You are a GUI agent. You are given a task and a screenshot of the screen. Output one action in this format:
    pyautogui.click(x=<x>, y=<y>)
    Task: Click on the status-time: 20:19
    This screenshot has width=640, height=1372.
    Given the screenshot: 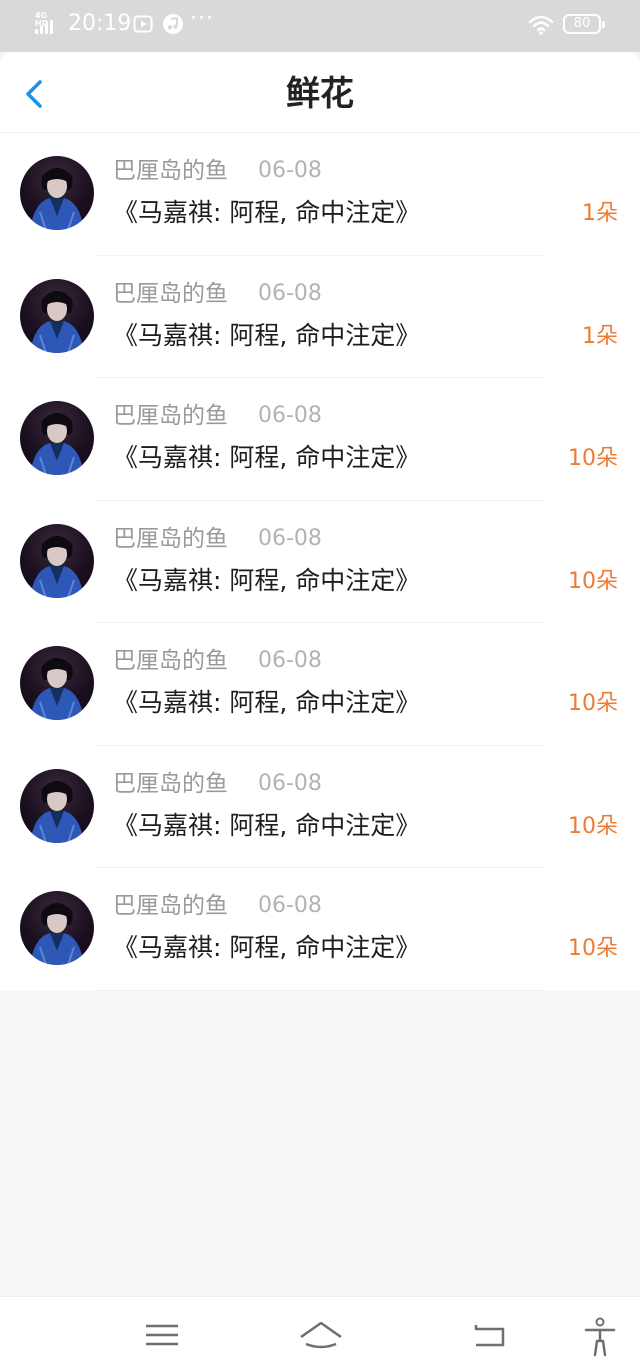 What is the action you would take?
    pyautogui.click(x=100, y=23)
    